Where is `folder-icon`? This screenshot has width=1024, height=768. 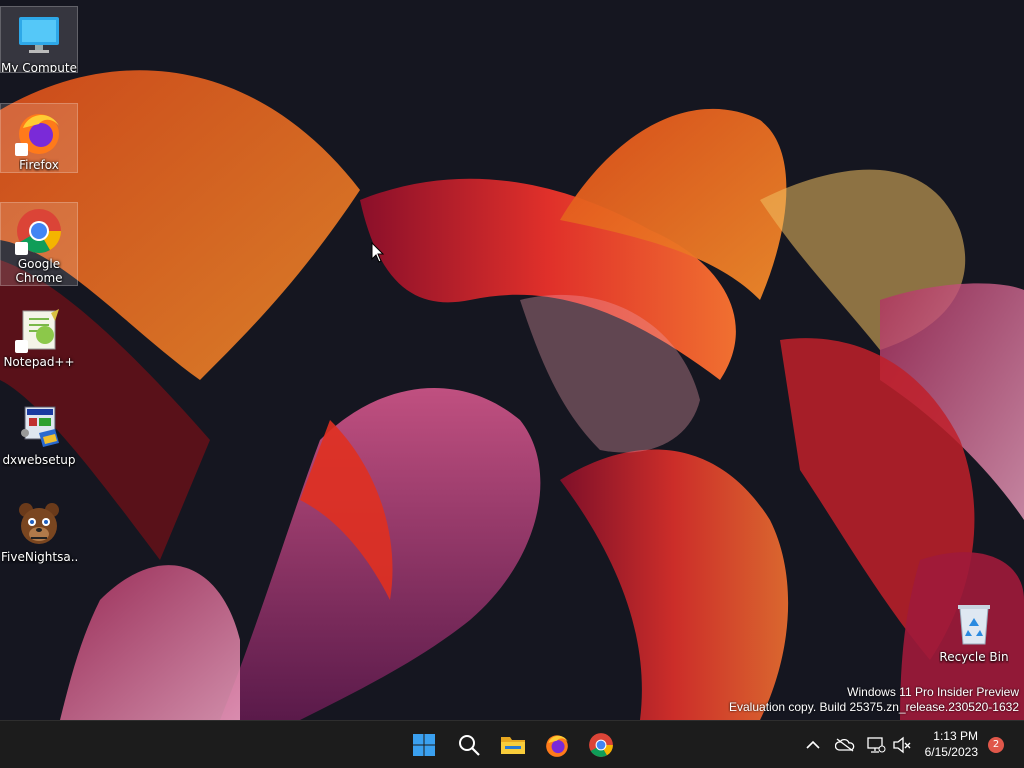
folder-icon is located at coordinates (513, 745).